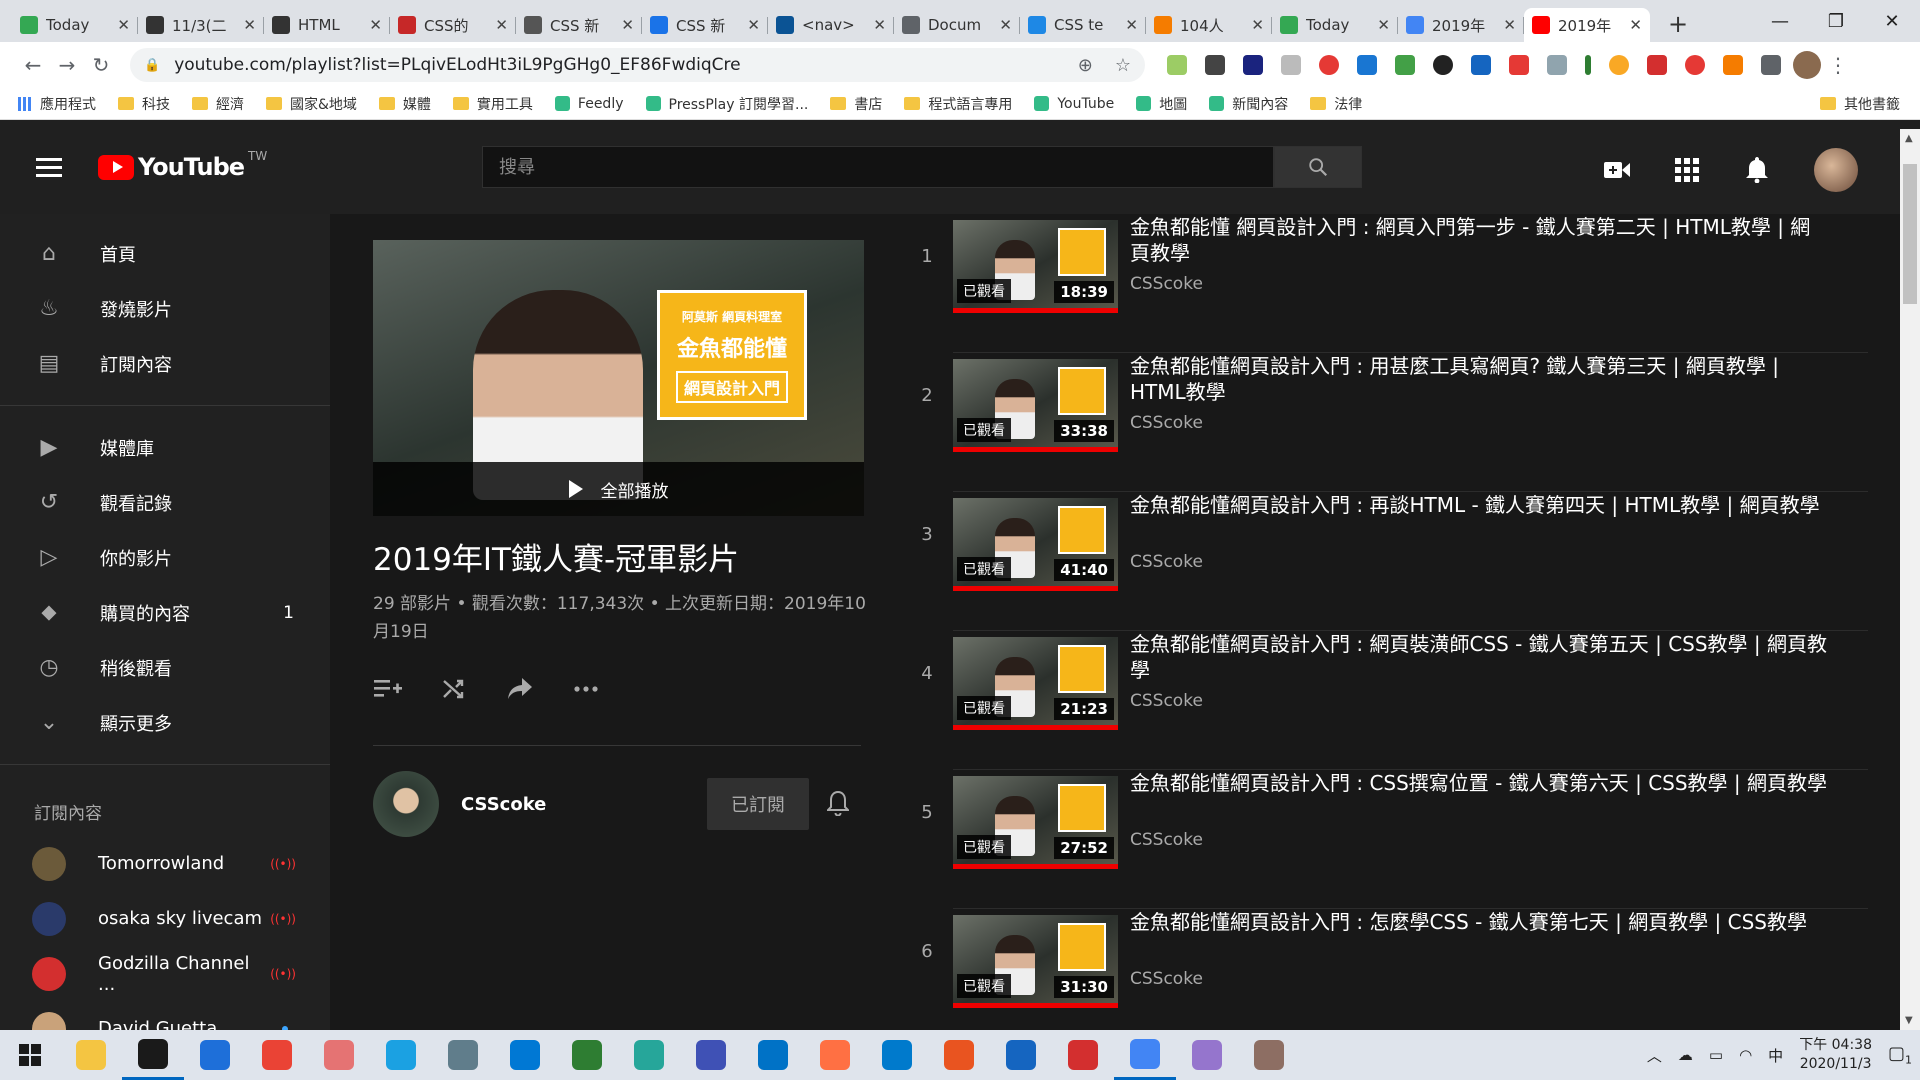 The width and height of the screenshot is (1920, 1080). What do you see at coordinates (165, 253) in the screenshot?
I see `sidebar-item-home: ⌂ 首頁` at bounding box center [165, 253].